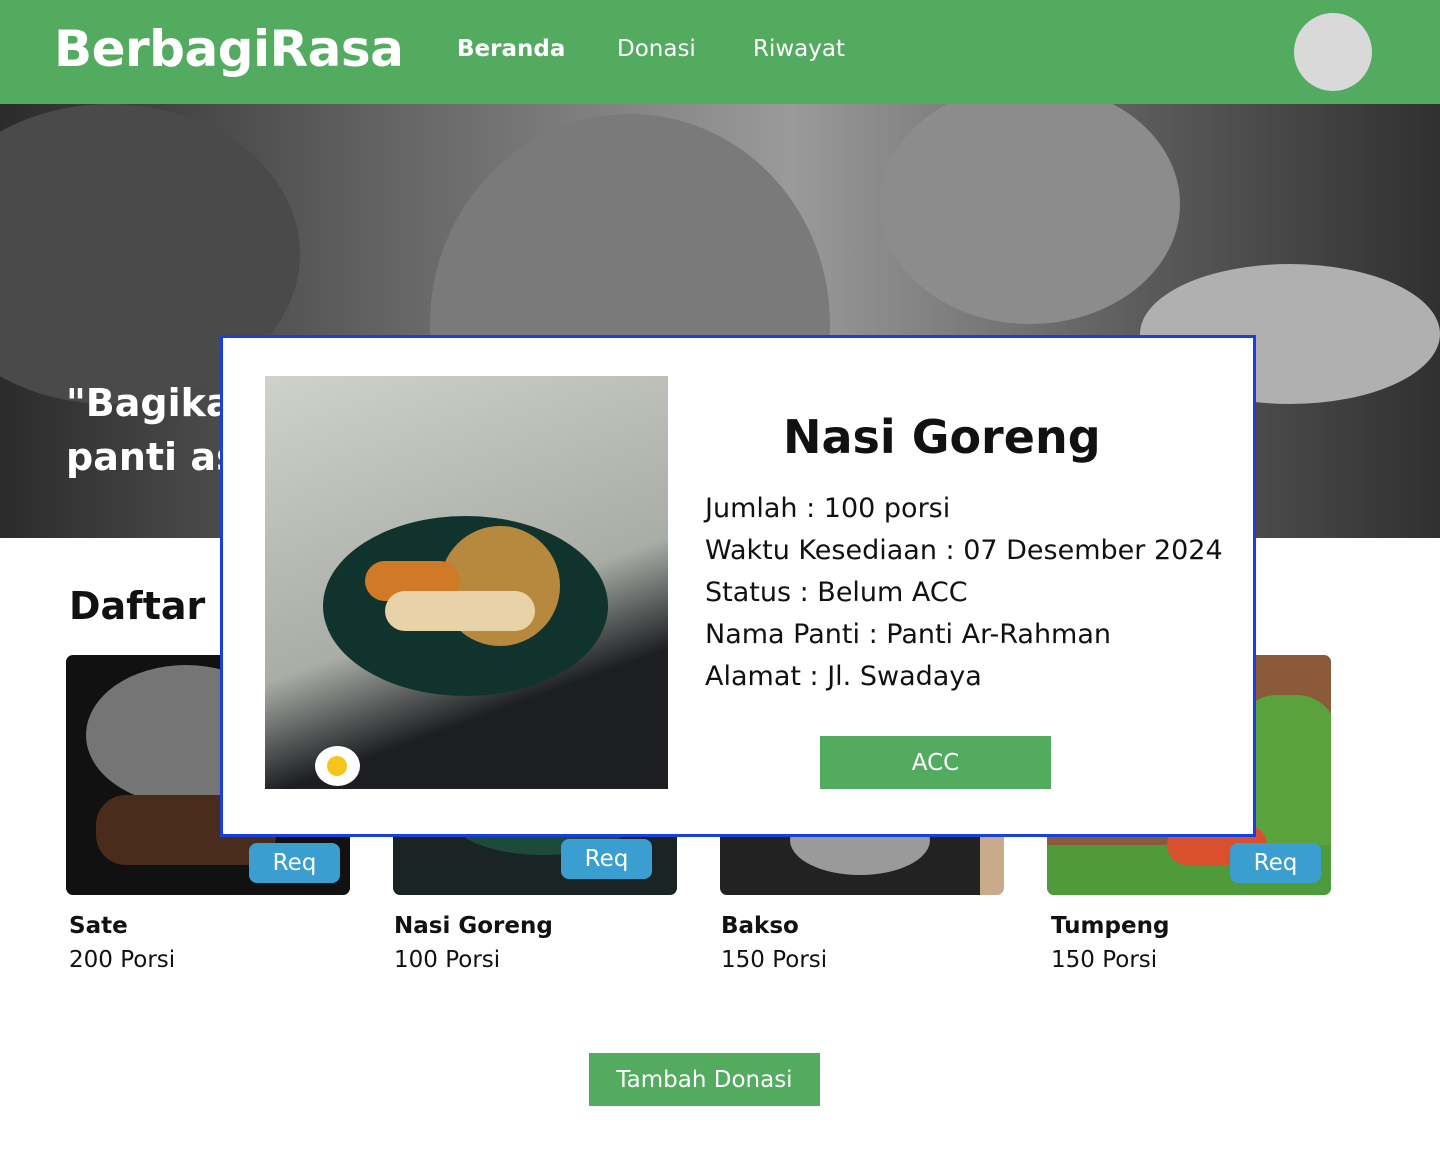 This screenshot has width=1440, height=1149. Describe the element at coordinates (760, 926) in the screenshot. I see `food-name: Bakso` at that location.